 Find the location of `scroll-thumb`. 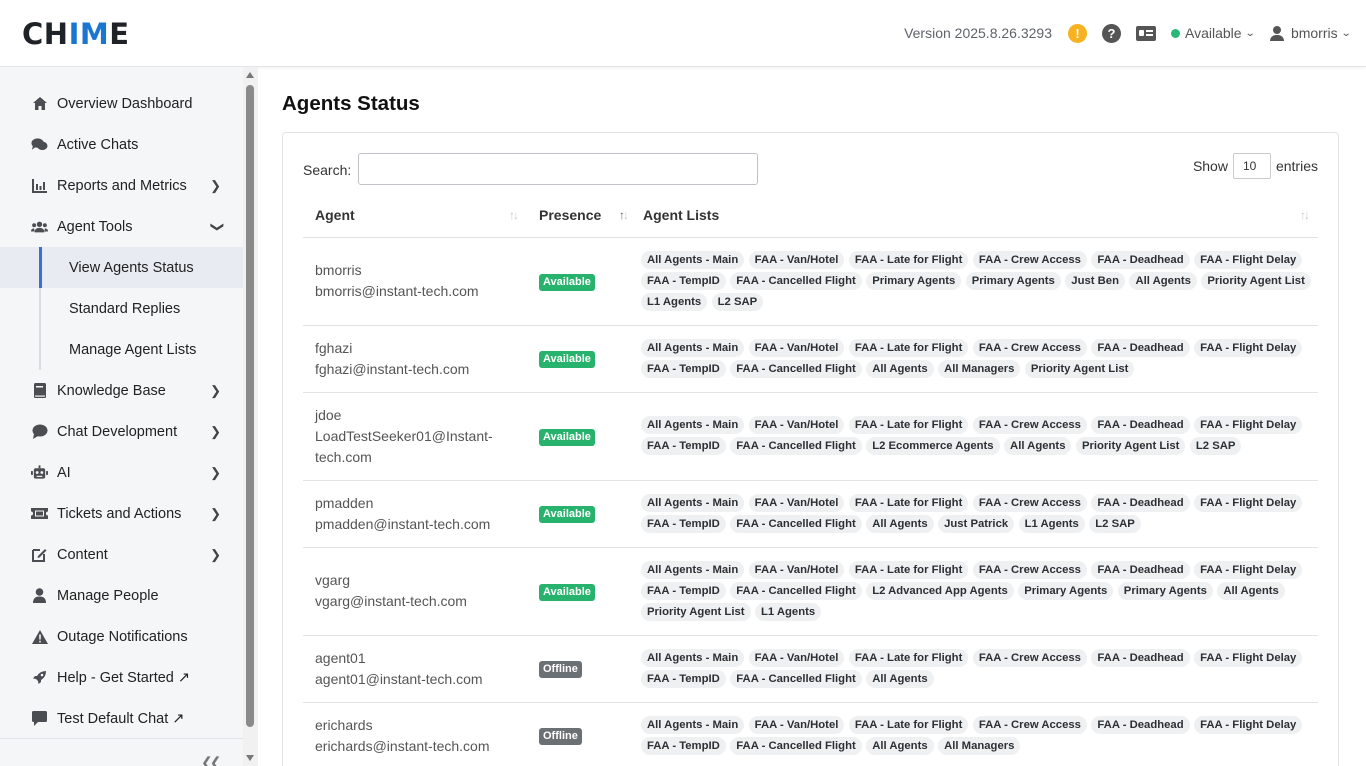

scroll-thumb is located at coordinates (250, 406).